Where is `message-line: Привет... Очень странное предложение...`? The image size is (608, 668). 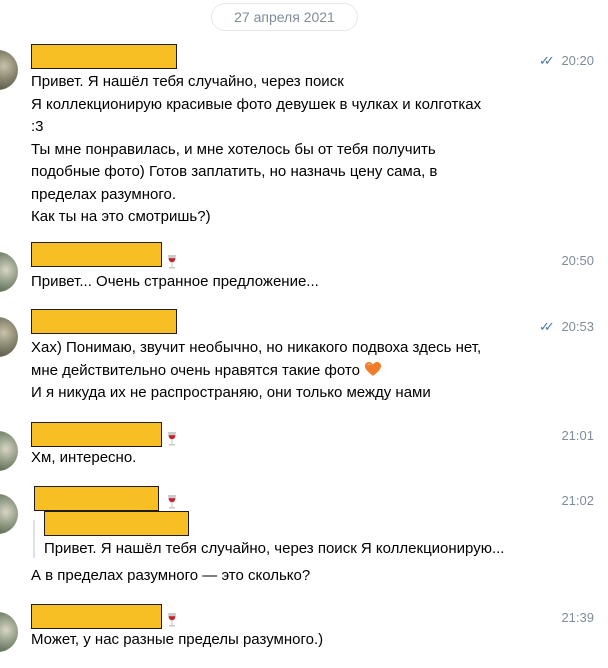 message-line: Привет... Очень странное предложение... is located at coordinates (175, 281).